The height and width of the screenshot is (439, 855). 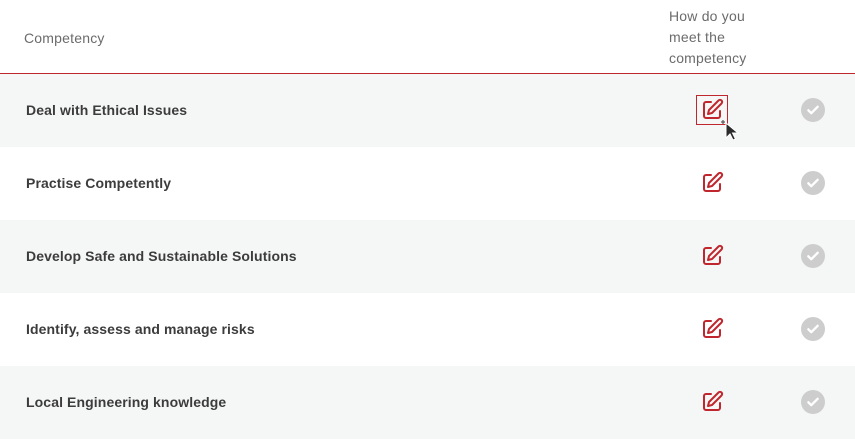 What do you see at coordinates (707, 16) in the screenshot?
I see `how-header-line: How do you` at bounding box center [707, 16].